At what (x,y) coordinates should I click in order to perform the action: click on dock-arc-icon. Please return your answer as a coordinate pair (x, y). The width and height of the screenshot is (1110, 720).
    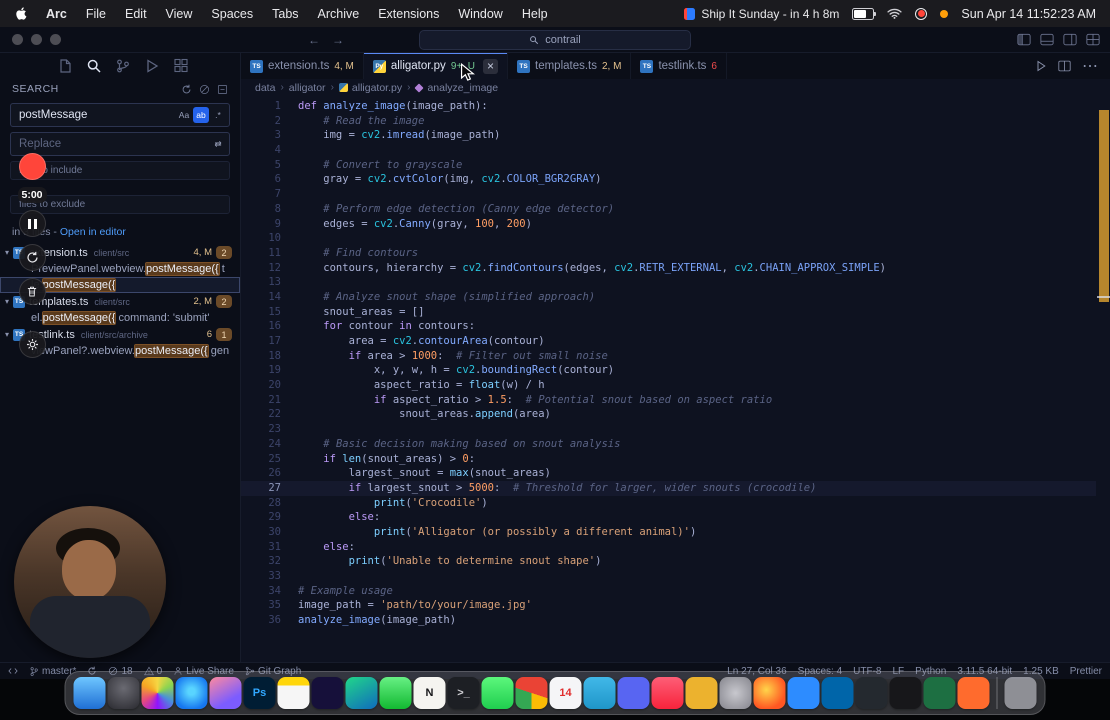
    Looking at the image, I should click on (225, 693).